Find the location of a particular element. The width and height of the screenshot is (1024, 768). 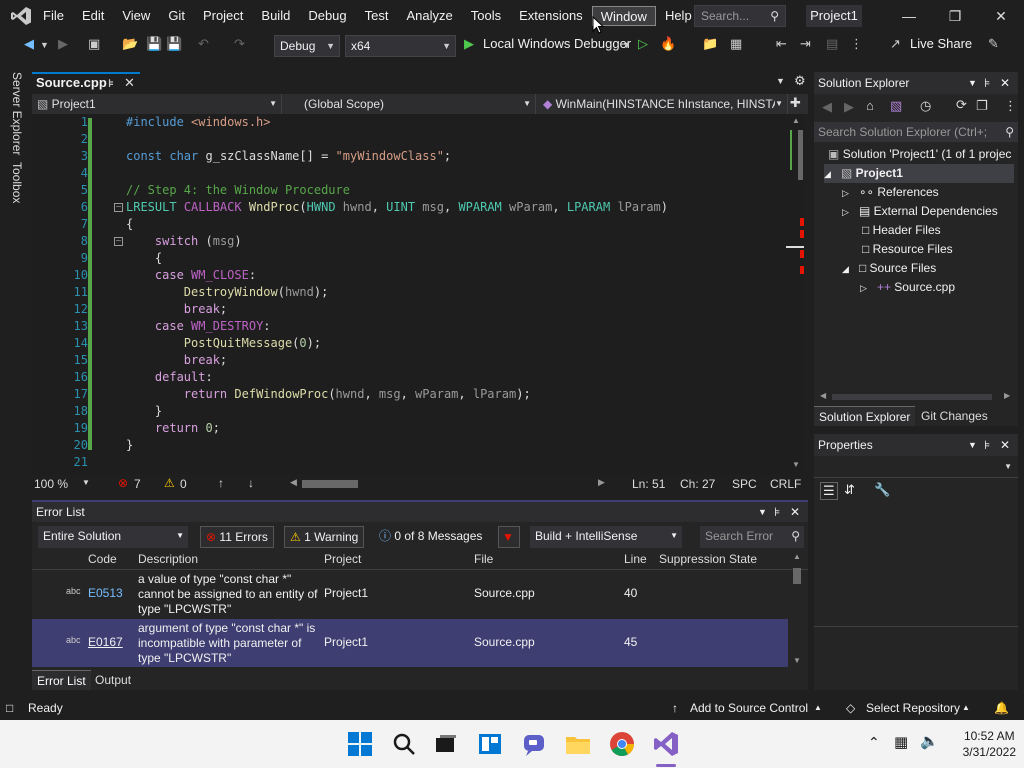

scroll-thumb is located at coordinates (797, 576).